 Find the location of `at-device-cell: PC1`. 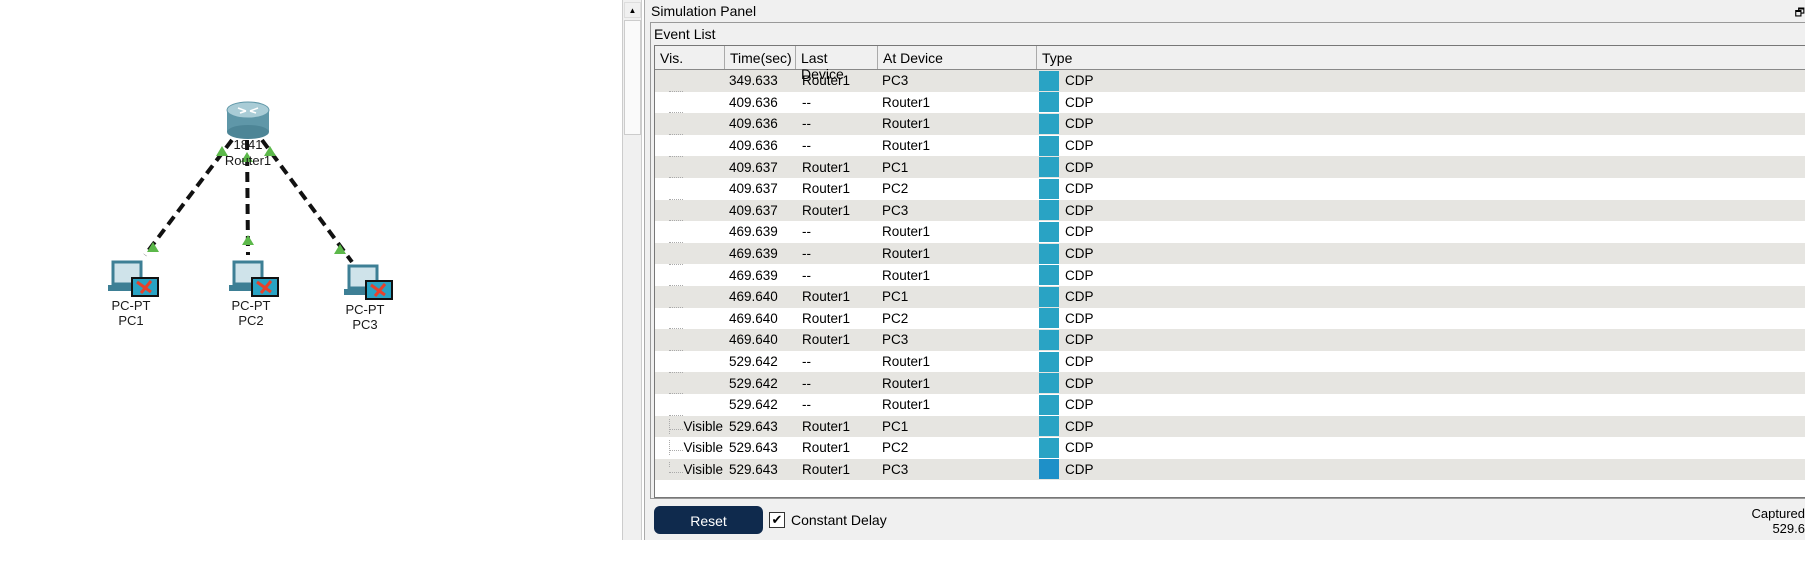

at-device-cell: PC1 is located at coordinates (895, 426).